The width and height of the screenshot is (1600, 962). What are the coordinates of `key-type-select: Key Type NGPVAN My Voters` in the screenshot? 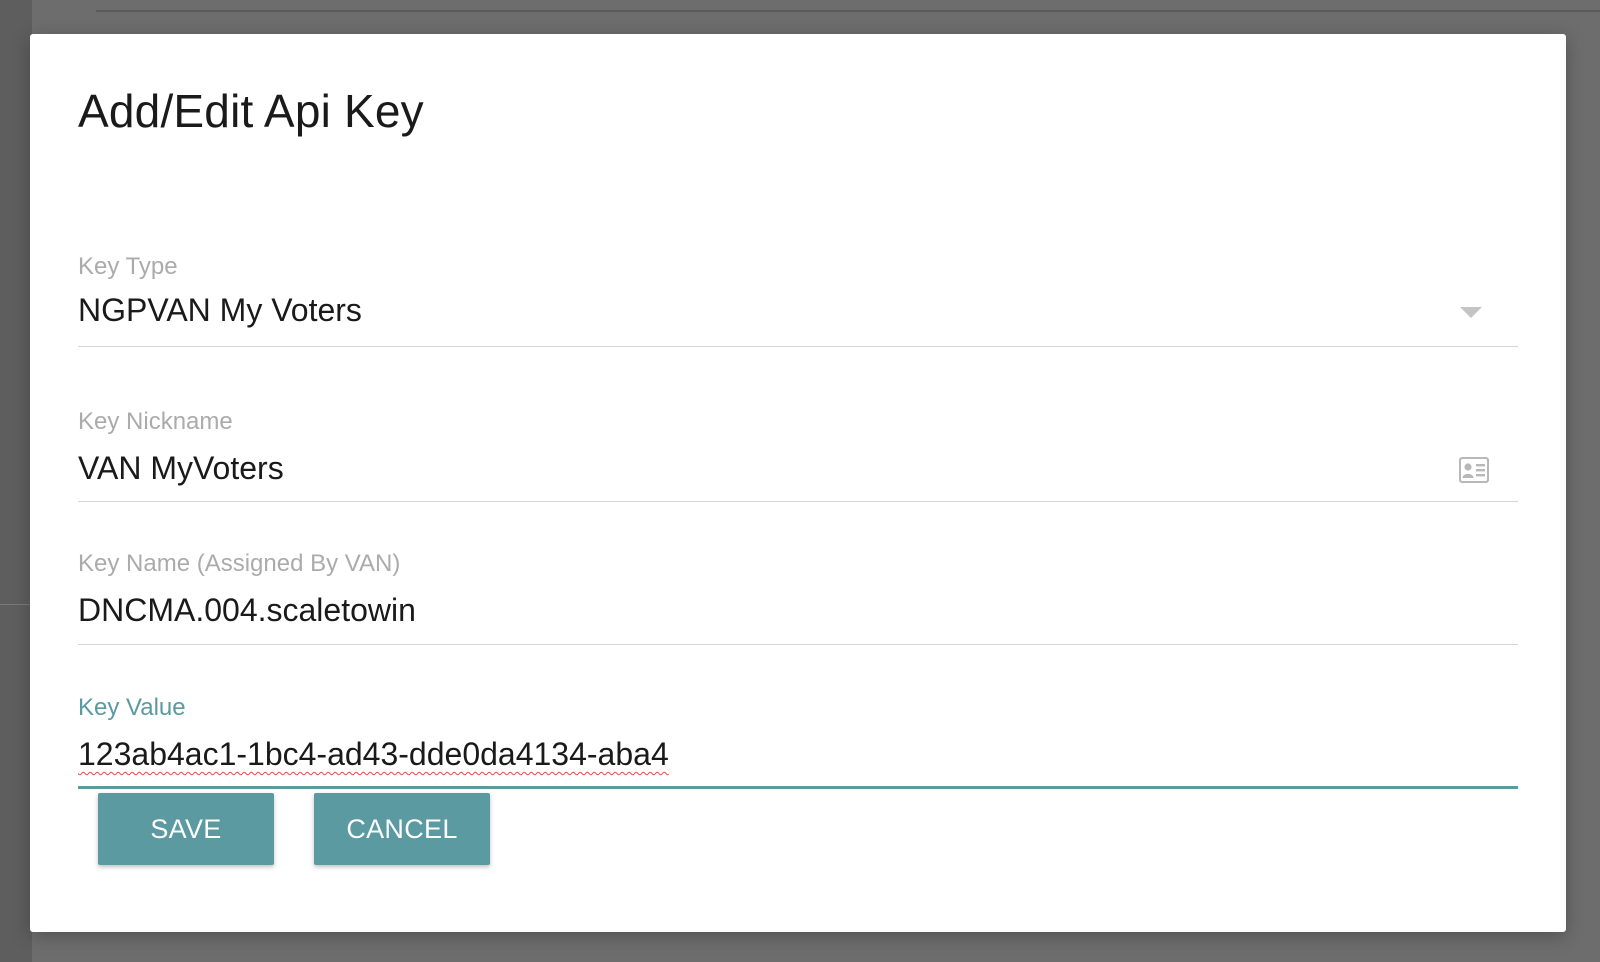 It's located at (798, 299).